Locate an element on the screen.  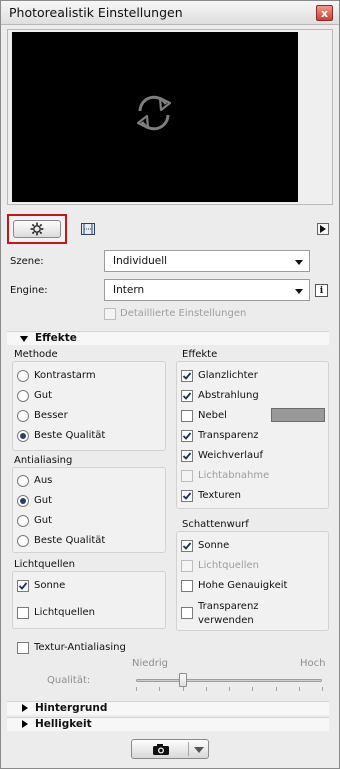
helligkeit-section-title: Helligkeit is located at coordinates (63, 724).